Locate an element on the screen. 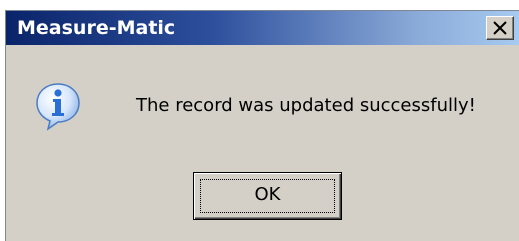  information-icon is located at coordinates (58, 107).